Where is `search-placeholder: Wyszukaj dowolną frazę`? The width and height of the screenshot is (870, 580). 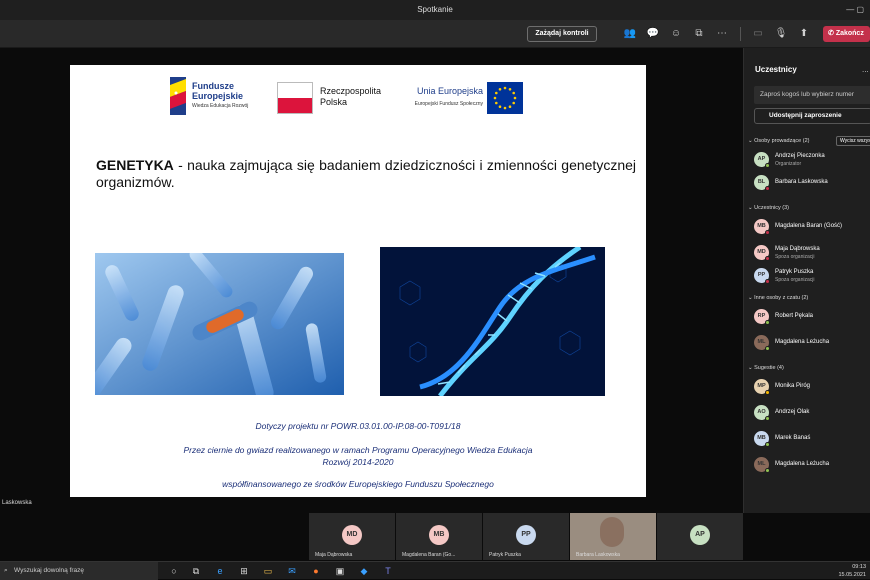
search-placeholder: Wyszukaj dowolną frazę is located at coordinates (49, 570).